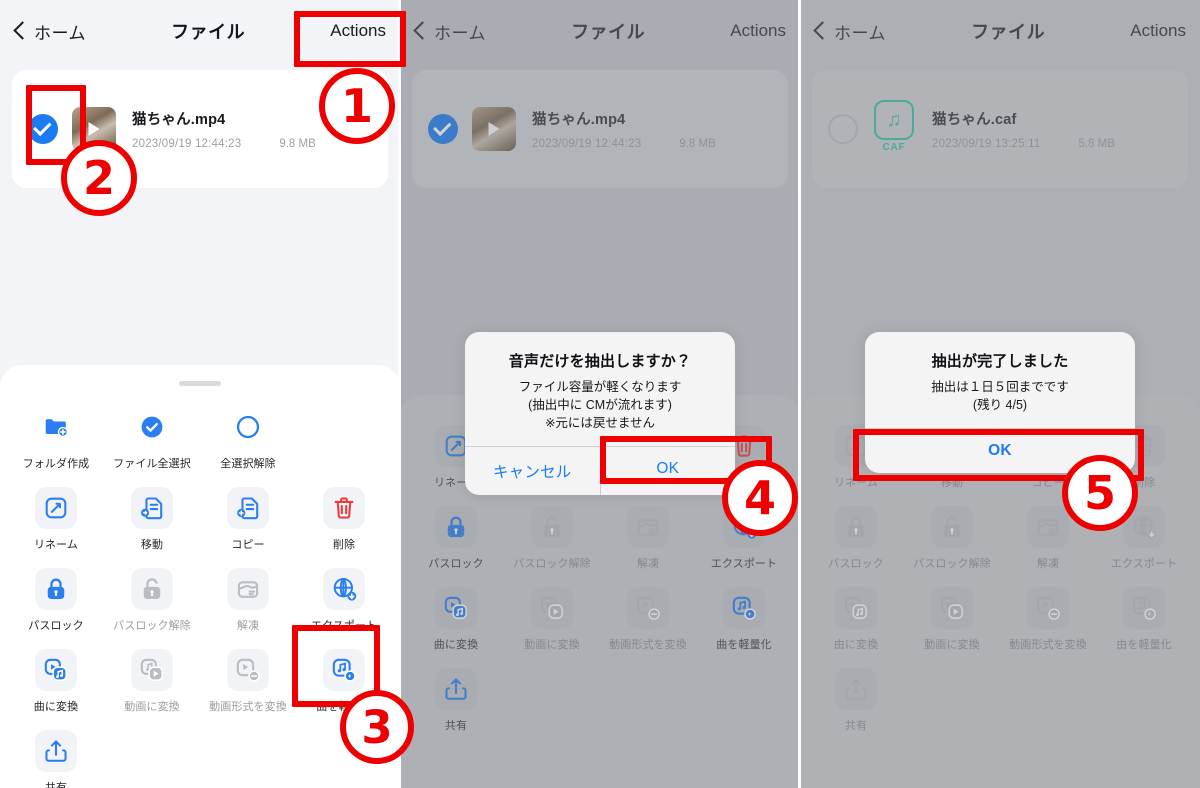 This screenshot has height=788, width=1200. I want to click on file-row-panel2: 猫ちゃん.mp4 2023/09/19 12:44:23 9.8 MB, so click(600, 129).